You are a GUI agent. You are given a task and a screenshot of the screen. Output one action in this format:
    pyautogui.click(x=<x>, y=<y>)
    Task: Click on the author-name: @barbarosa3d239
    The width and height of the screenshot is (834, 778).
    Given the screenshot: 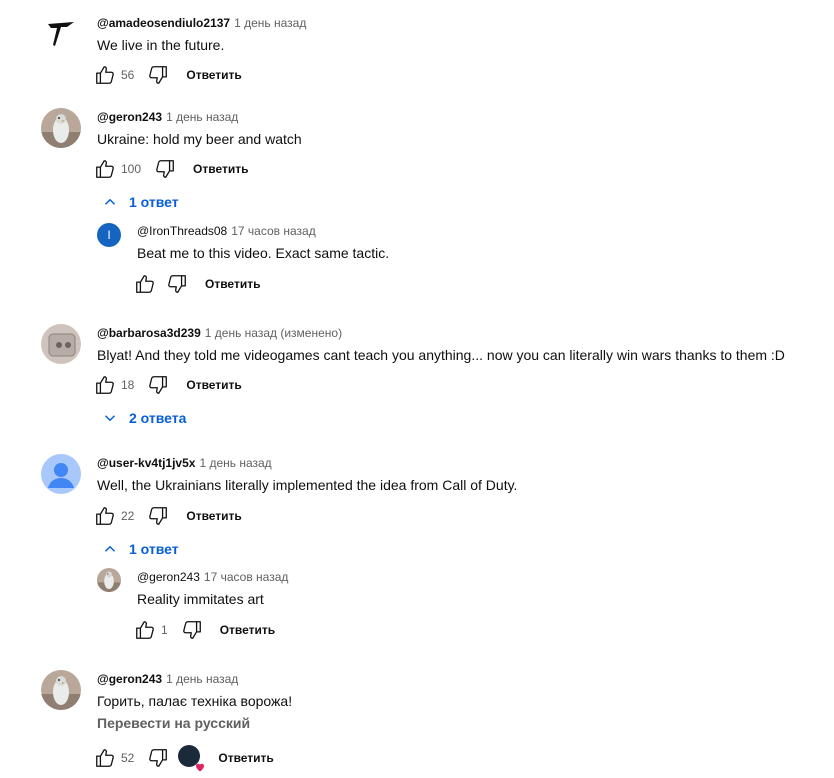 What is the action you would take?
    pyautogui.click(x=149, y=333)
    